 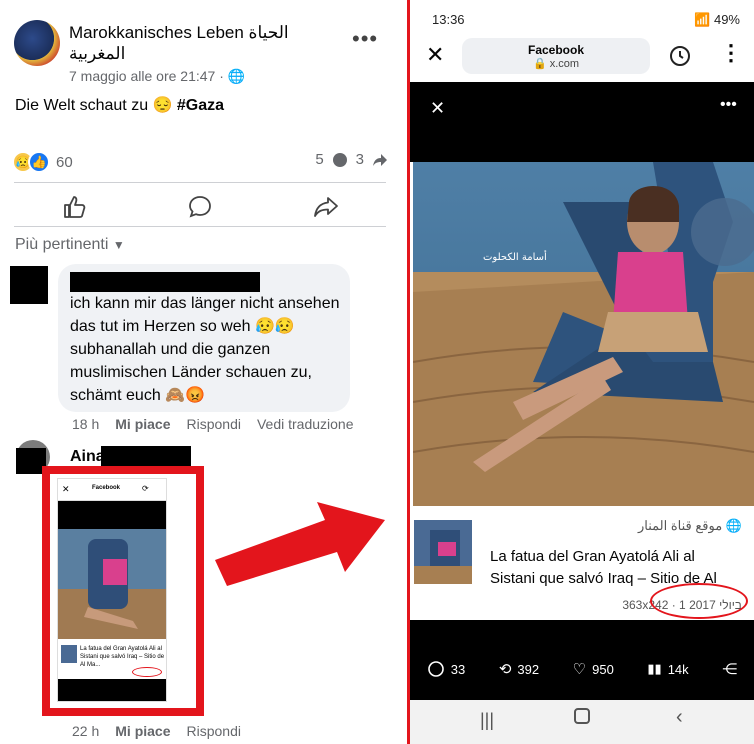 I want to click on browser-url: 🔒 x.com, so click(x=556, y=64).